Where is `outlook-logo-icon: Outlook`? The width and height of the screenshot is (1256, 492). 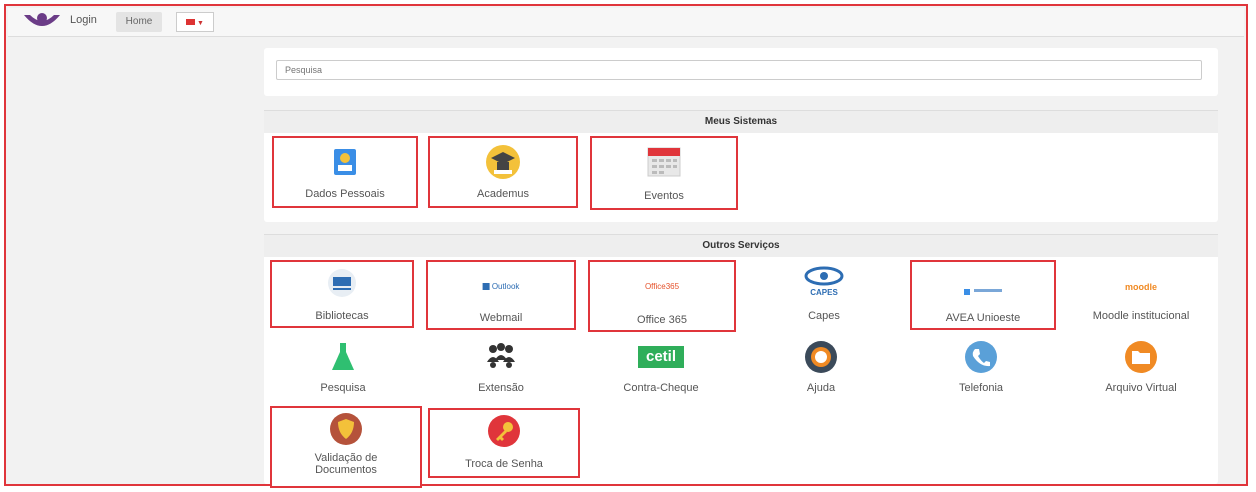
outlook-logo-icon: Outlook is located at coordinates (500, 286).